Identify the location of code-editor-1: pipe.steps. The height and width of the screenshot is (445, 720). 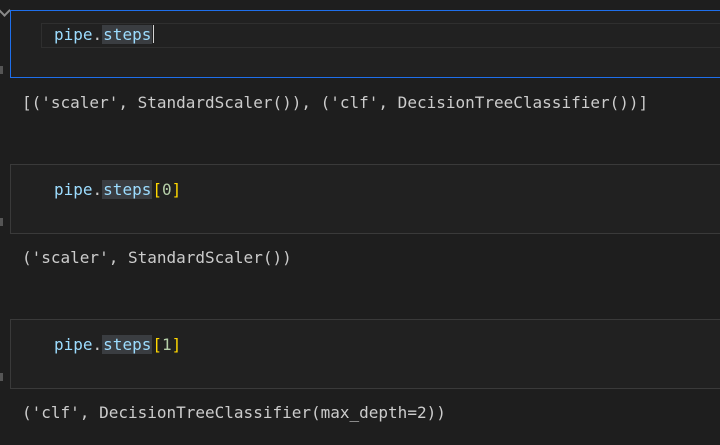
(104, 35).